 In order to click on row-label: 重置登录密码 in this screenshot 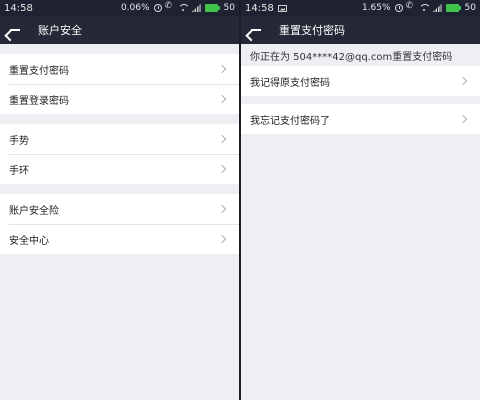, I will do `click(39, 101)`.